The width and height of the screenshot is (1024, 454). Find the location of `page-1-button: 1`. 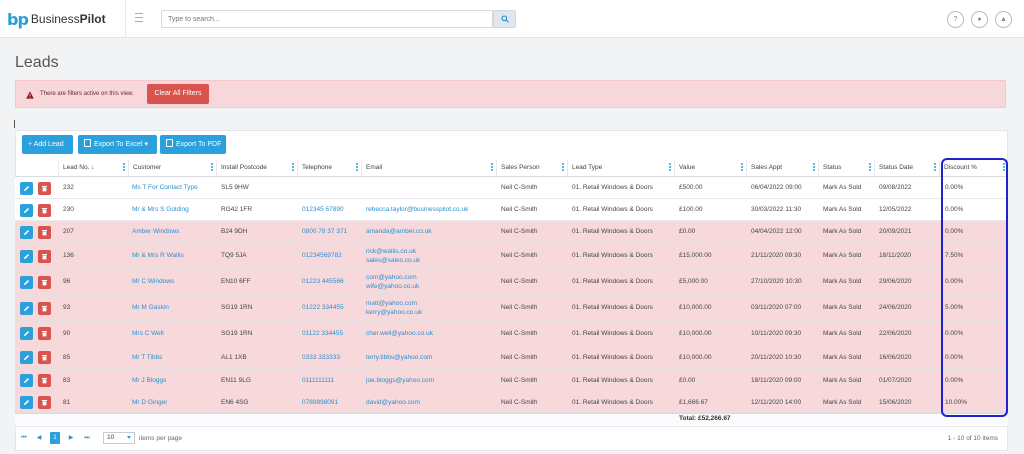

page-1-button: 1 is located at coordinates (55, 438).